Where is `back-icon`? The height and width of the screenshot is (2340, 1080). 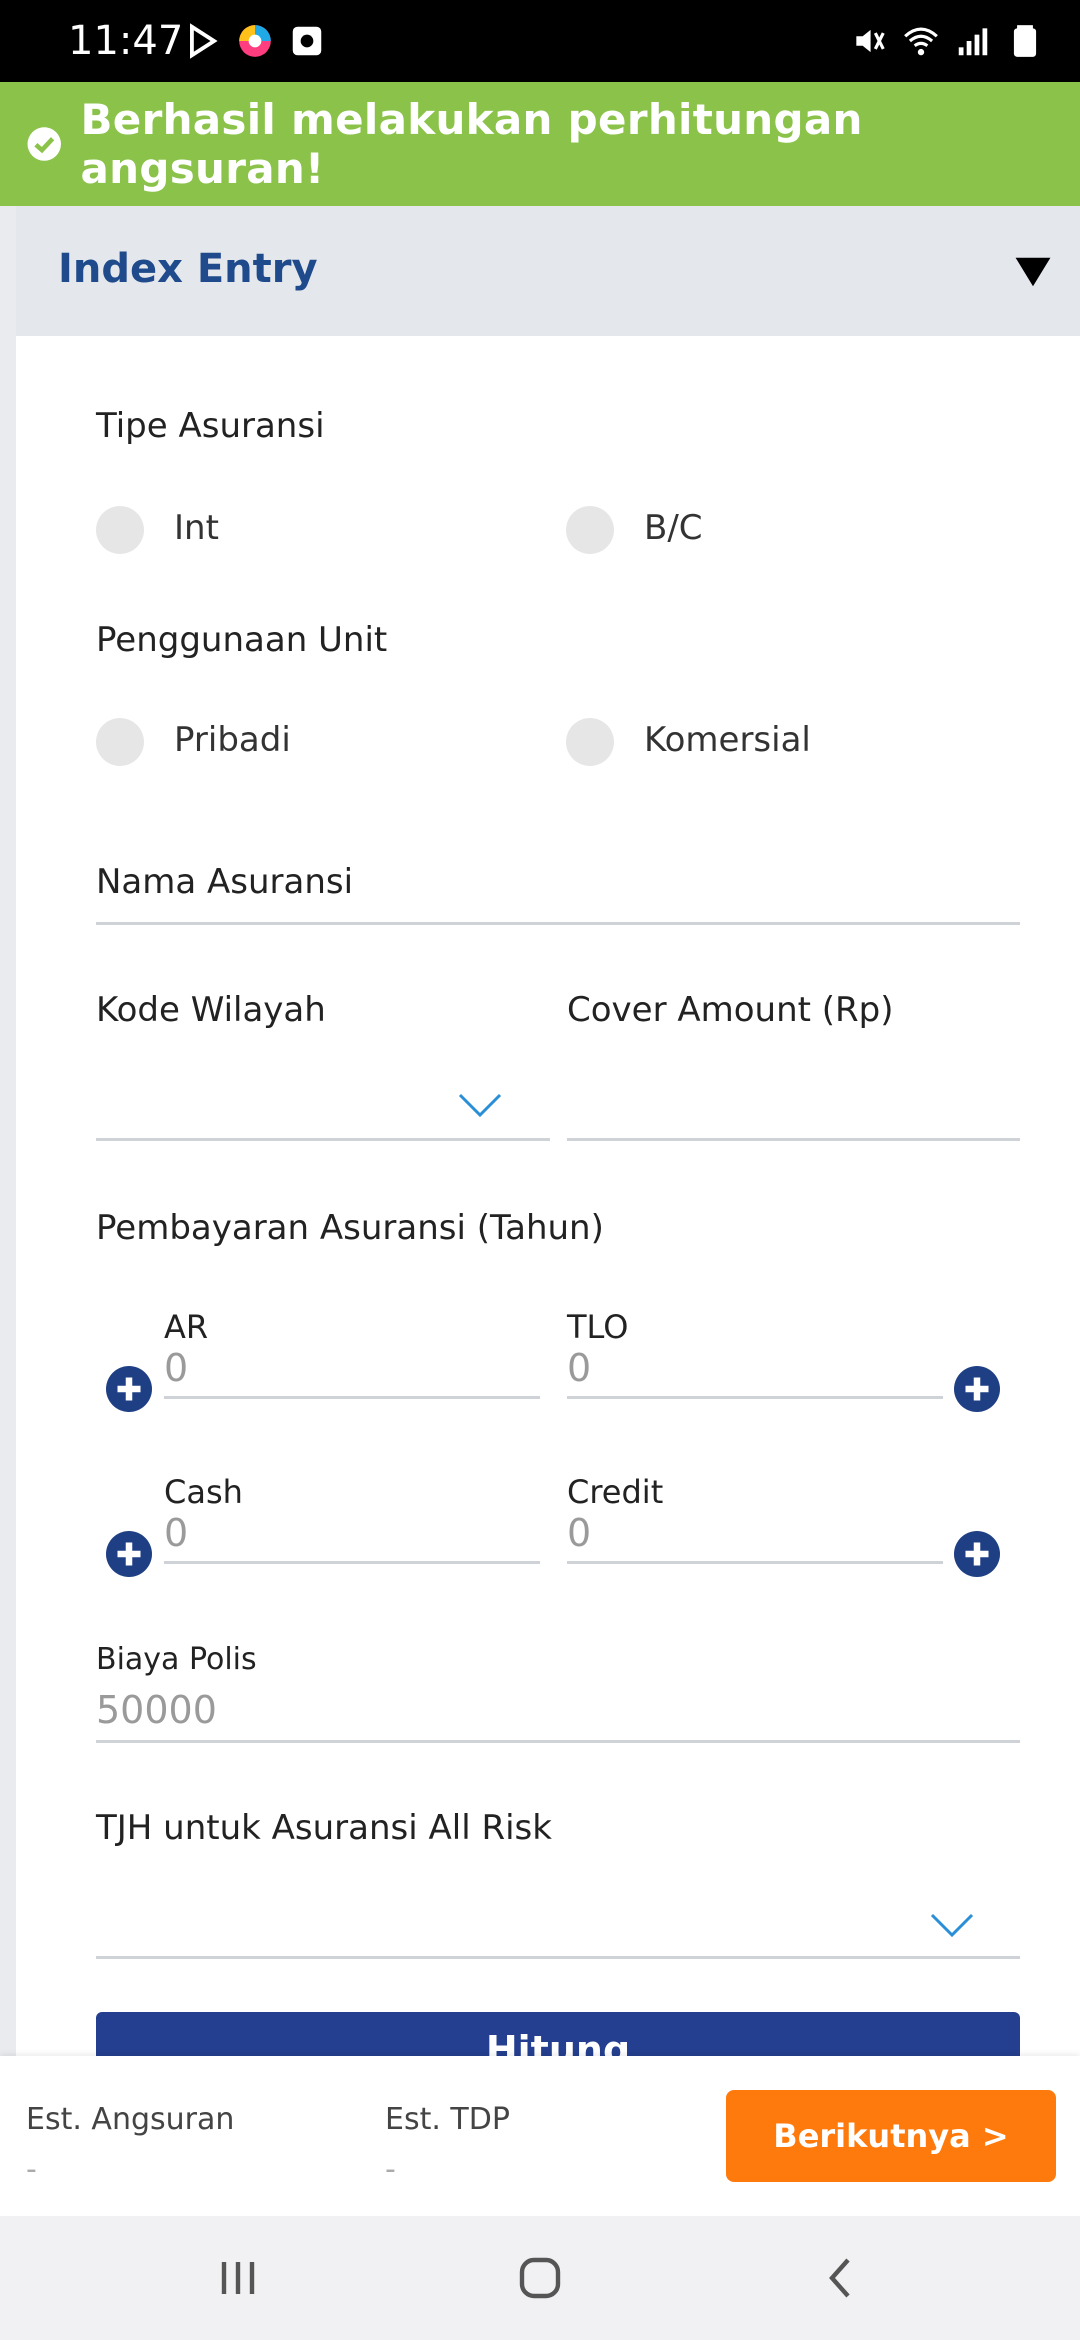 back-icon is located at coordinates (842, 2278).